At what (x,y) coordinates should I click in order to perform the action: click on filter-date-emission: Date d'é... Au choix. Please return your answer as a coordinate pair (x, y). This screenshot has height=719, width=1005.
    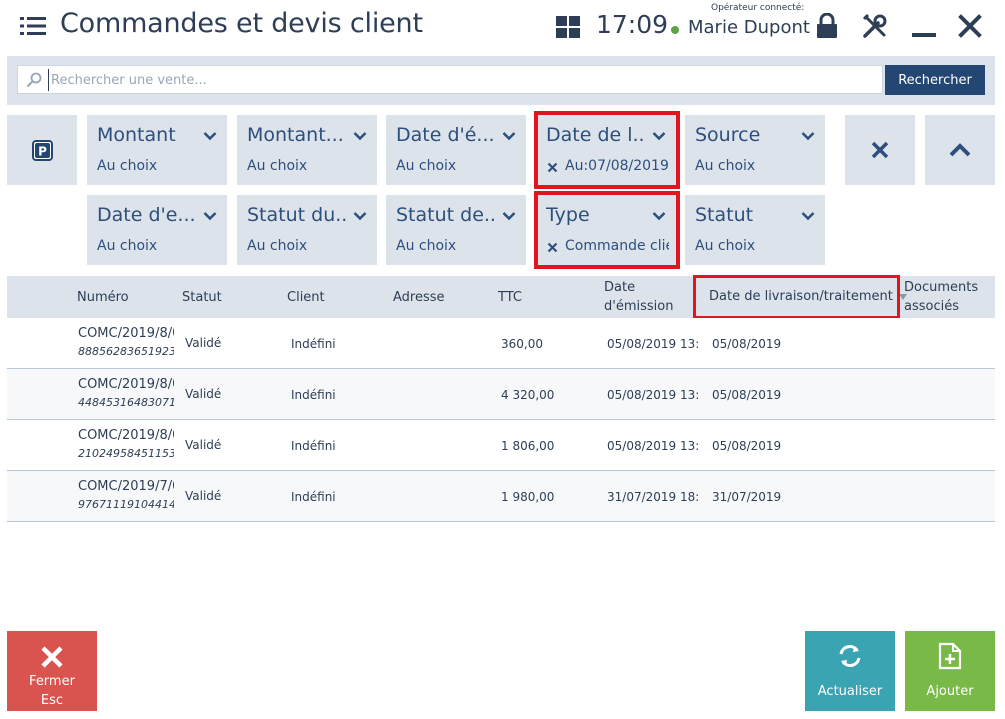
    Looking at the image, I should click on (456, 150).